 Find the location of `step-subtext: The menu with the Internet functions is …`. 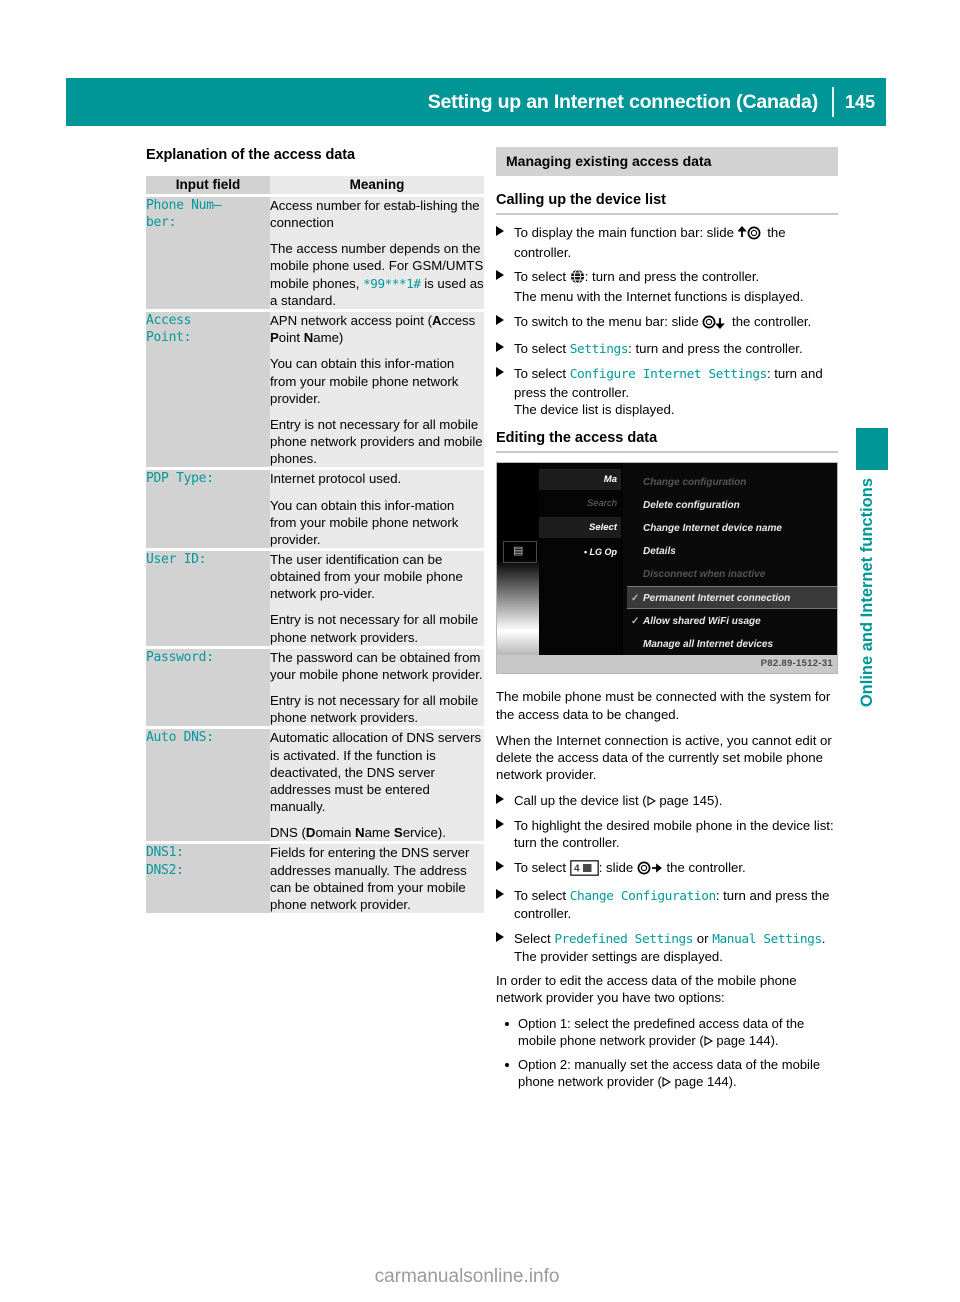

step-subtext: The menu with the Internet functions is … is located at coordinates (659, 297).